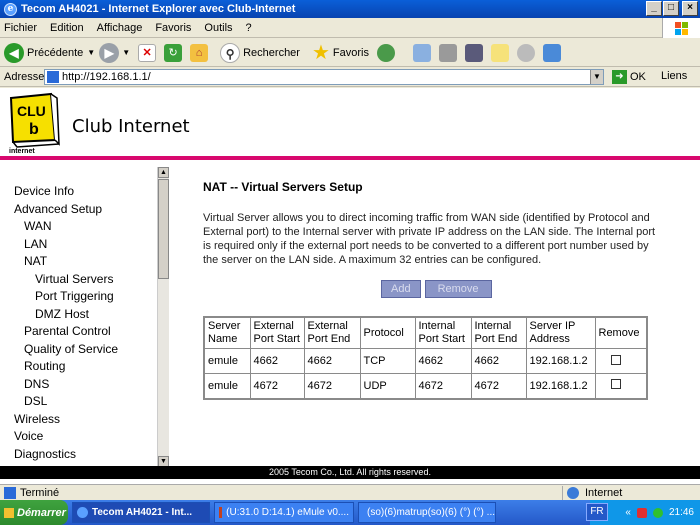 The height and width of the screenshot is (525, 700). I want to click on nav-parental-control: Parental Control, so click(67, 331).